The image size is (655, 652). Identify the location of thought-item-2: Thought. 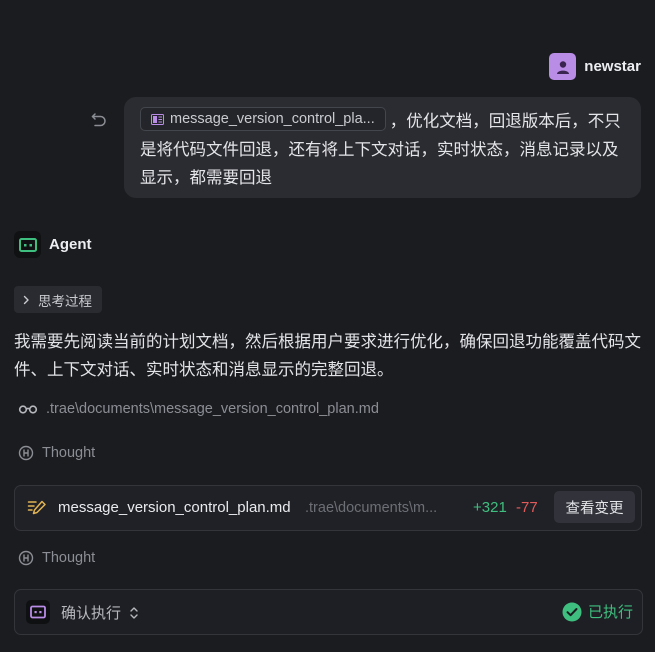
(56, 558).